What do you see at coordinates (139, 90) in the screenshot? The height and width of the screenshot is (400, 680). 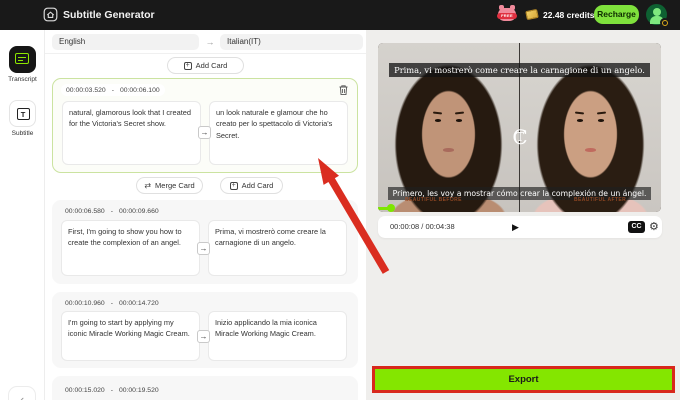 I see `end-time: 00:00:06.100` at bounding box center [139, 90].